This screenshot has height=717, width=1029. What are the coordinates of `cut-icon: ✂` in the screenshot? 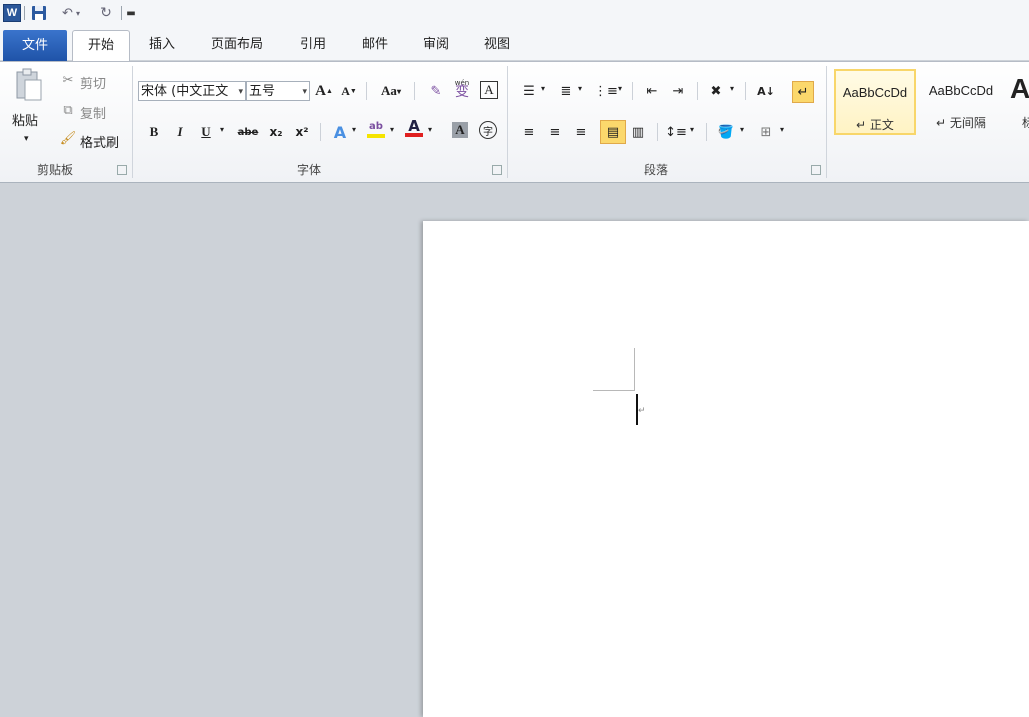 It's located at (68, 80).